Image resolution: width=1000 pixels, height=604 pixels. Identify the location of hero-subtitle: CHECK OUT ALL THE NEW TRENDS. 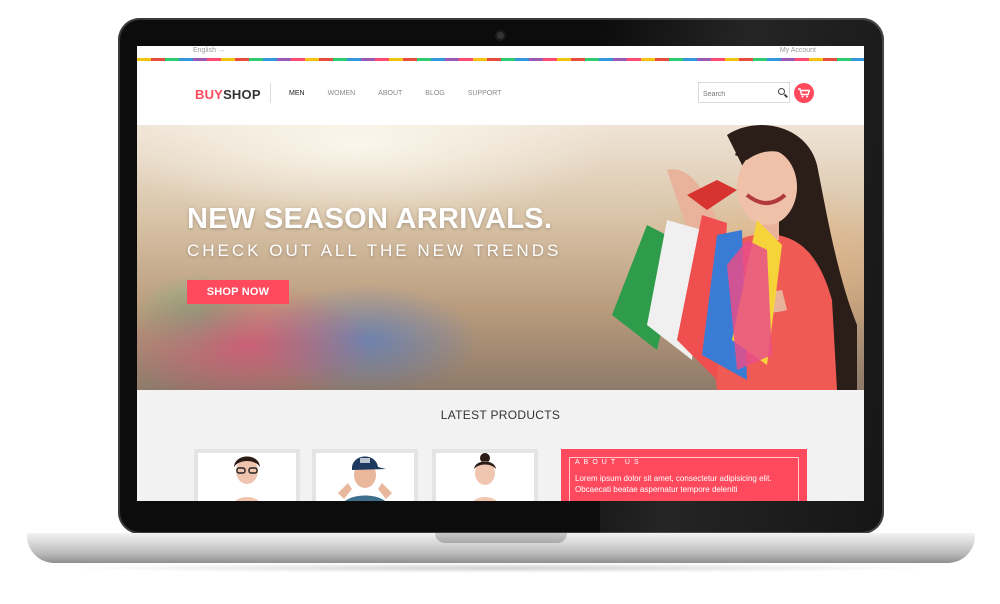
(374, 250).